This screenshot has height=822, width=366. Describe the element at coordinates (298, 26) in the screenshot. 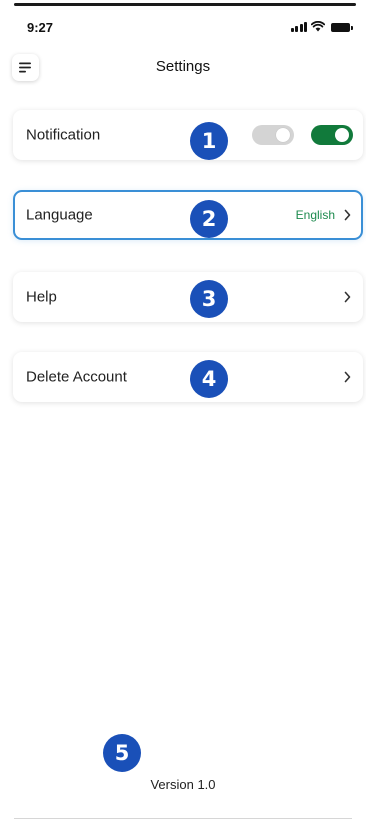

I see `signal-icon` at that location.